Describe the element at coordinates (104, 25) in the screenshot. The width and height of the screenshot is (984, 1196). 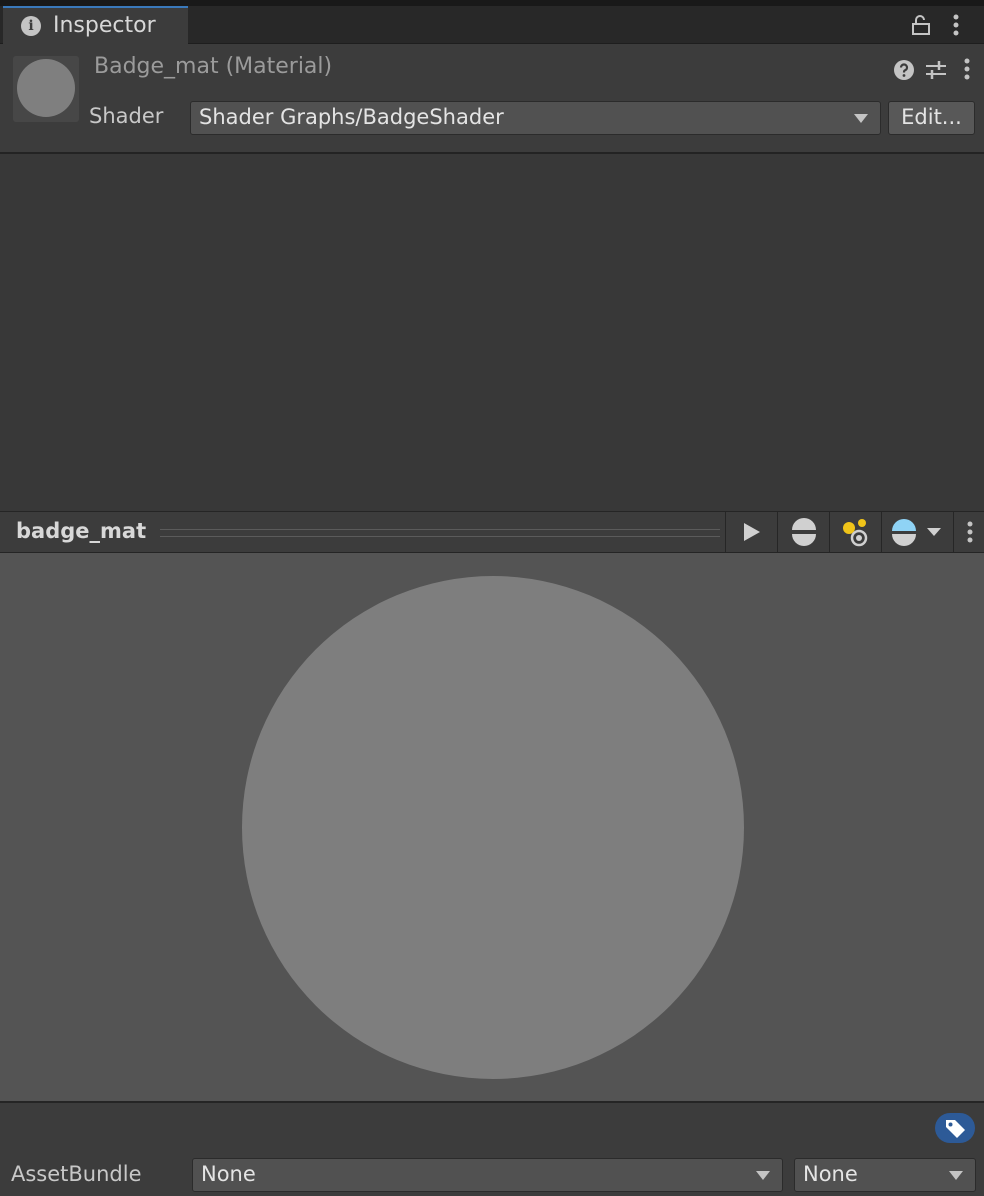
I see `tab-title: Inspector` at that location.